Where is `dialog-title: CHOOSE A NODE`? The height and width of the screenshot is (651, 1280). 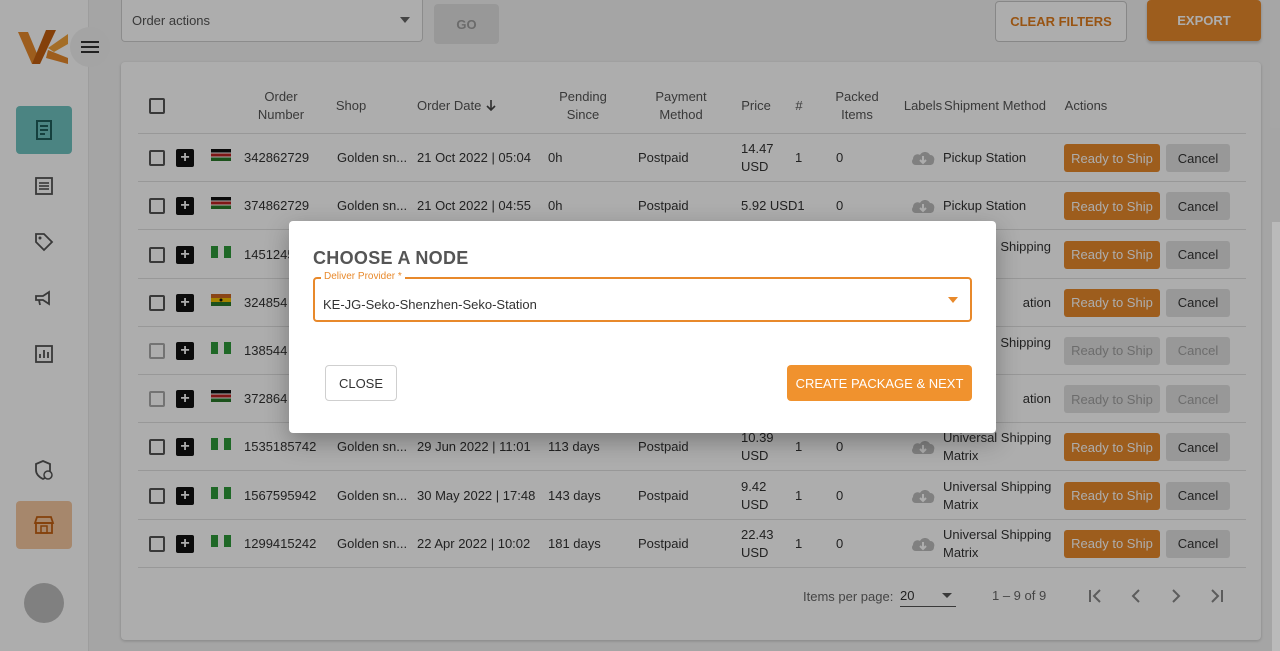 dialog-title: CHOOSE A NODE is located at coordinates (391, 258).